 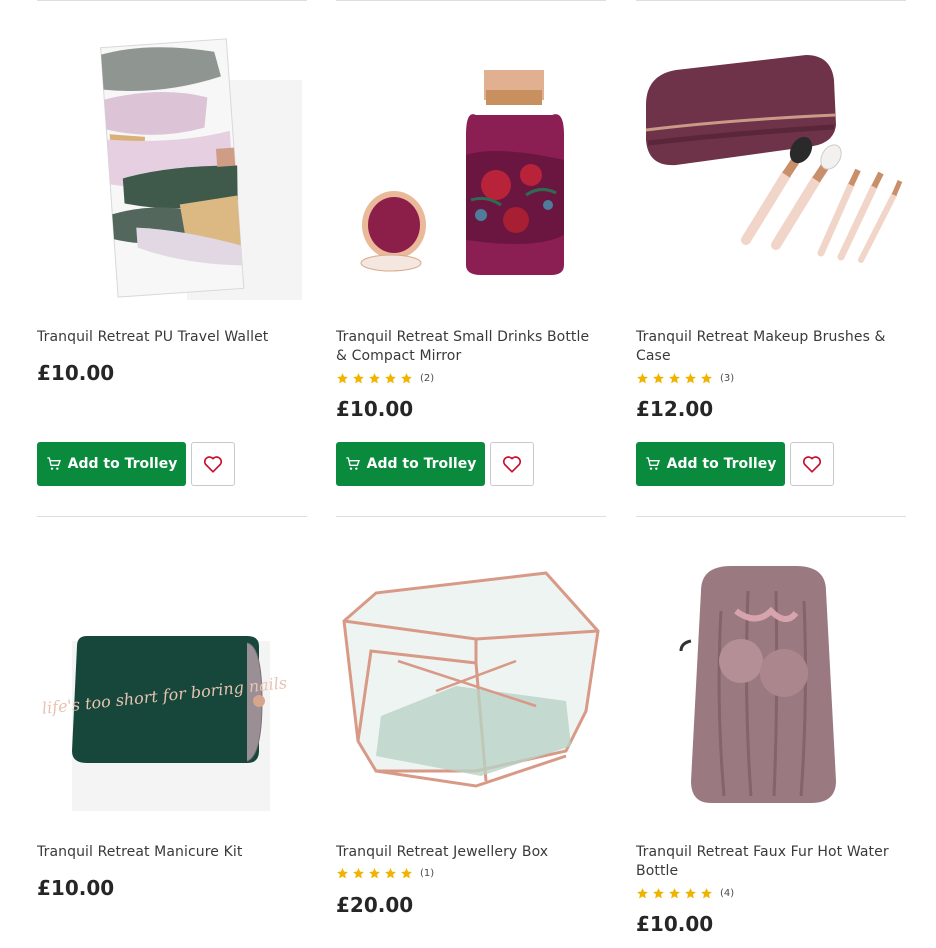 What do you see at coordinates (170, 337) in the screenshot?
I see `product-name: Tranquil Retreat PU Travel Wallet` at bounding box center [170, 337].